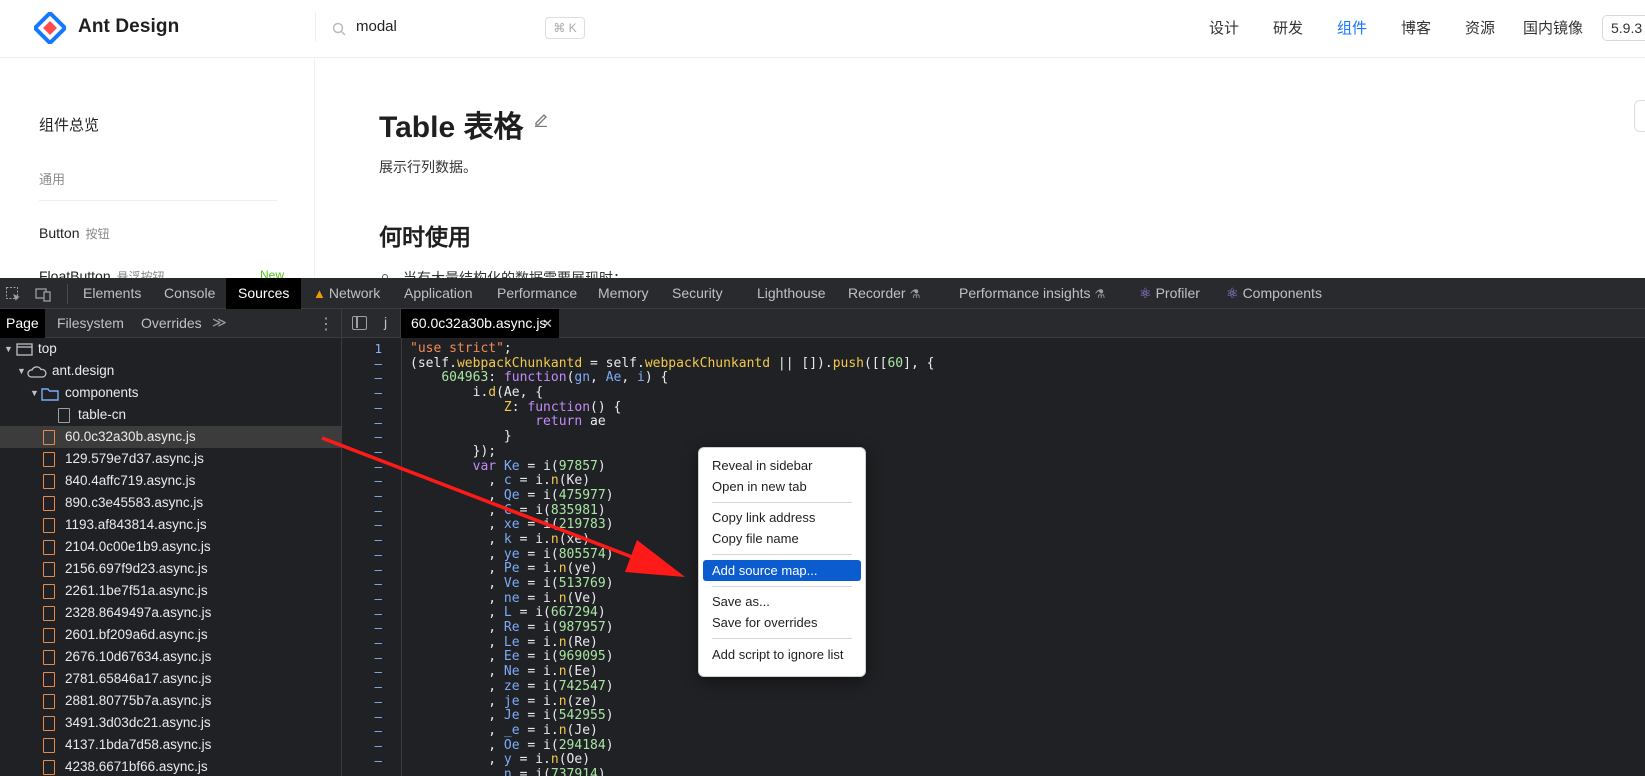 Image resolution: width=1645 pixels, height=776 pixels. Describe the element at coordinates (782, 486) in the screenshot. I see `menu-item-open-in-new-tab: Open in new tab` at that location.